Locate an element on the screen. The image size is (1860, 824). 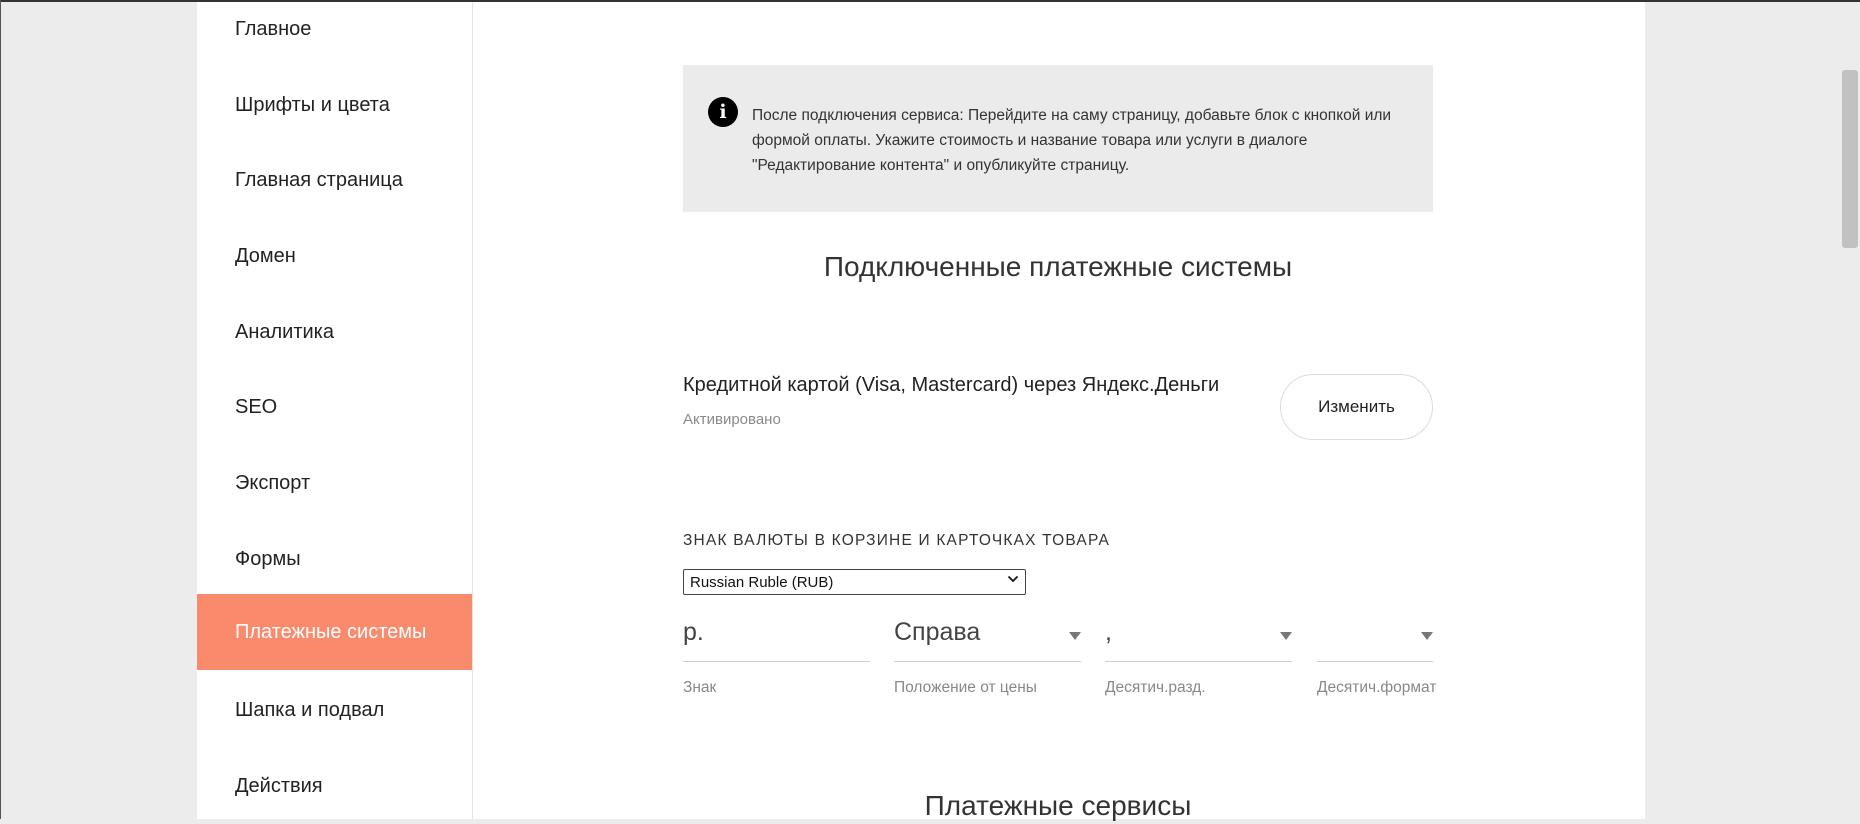
sidebar-item-seo: SEO is located at coordinates (334, 407).